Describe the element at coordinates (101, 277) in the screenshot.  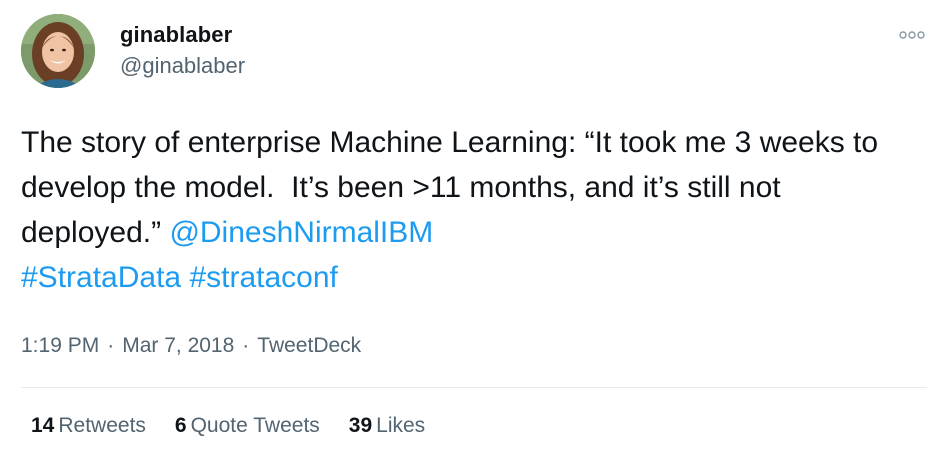
I see `hashtag-link: #StrataData` at that location.